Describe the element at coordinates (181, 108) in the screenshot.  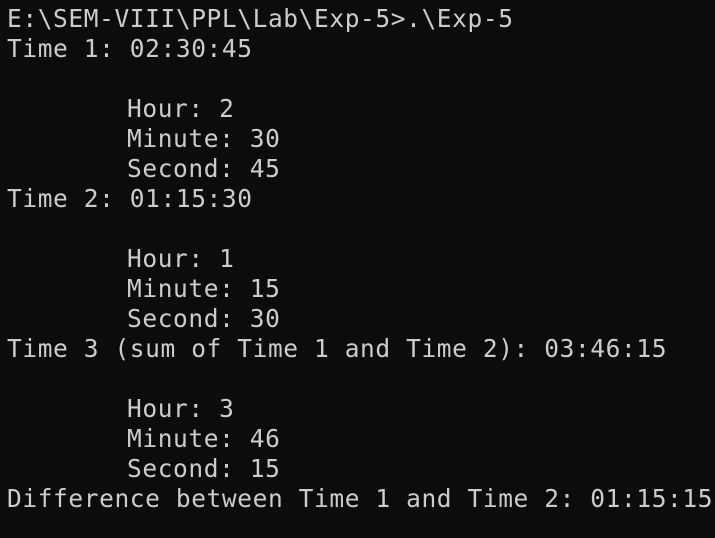
I see `time1-hour: Hour: 2` at that location.